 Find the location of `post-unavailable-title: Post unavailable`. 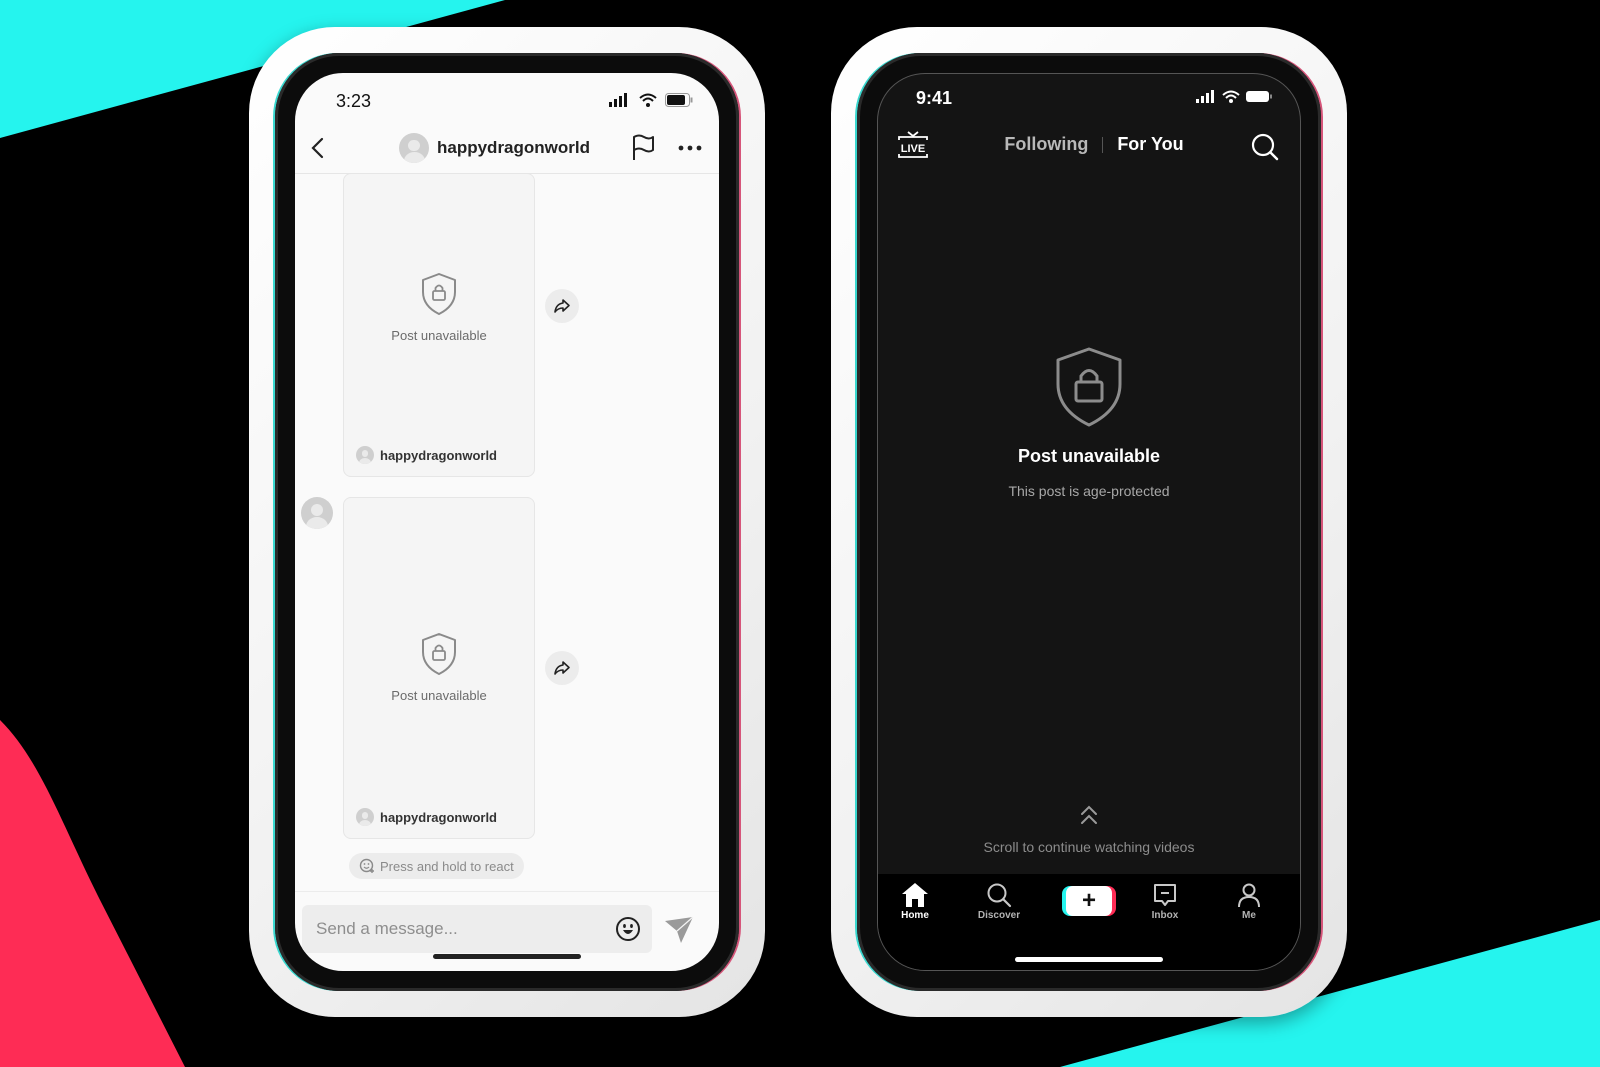

post-unavailable-title: Post unavailable is located at coordinates (1089, 456).